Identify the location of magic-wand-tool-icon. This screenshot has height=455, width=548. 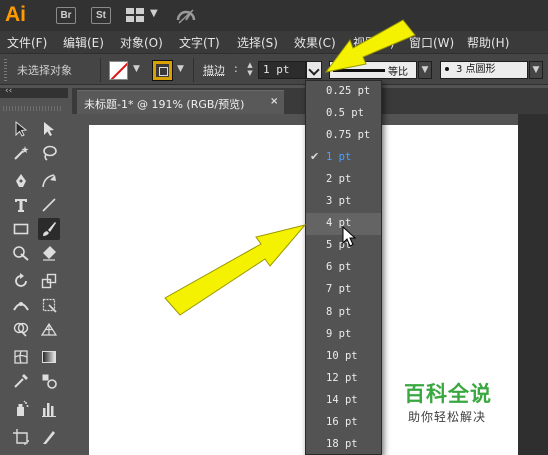
(21, 153).